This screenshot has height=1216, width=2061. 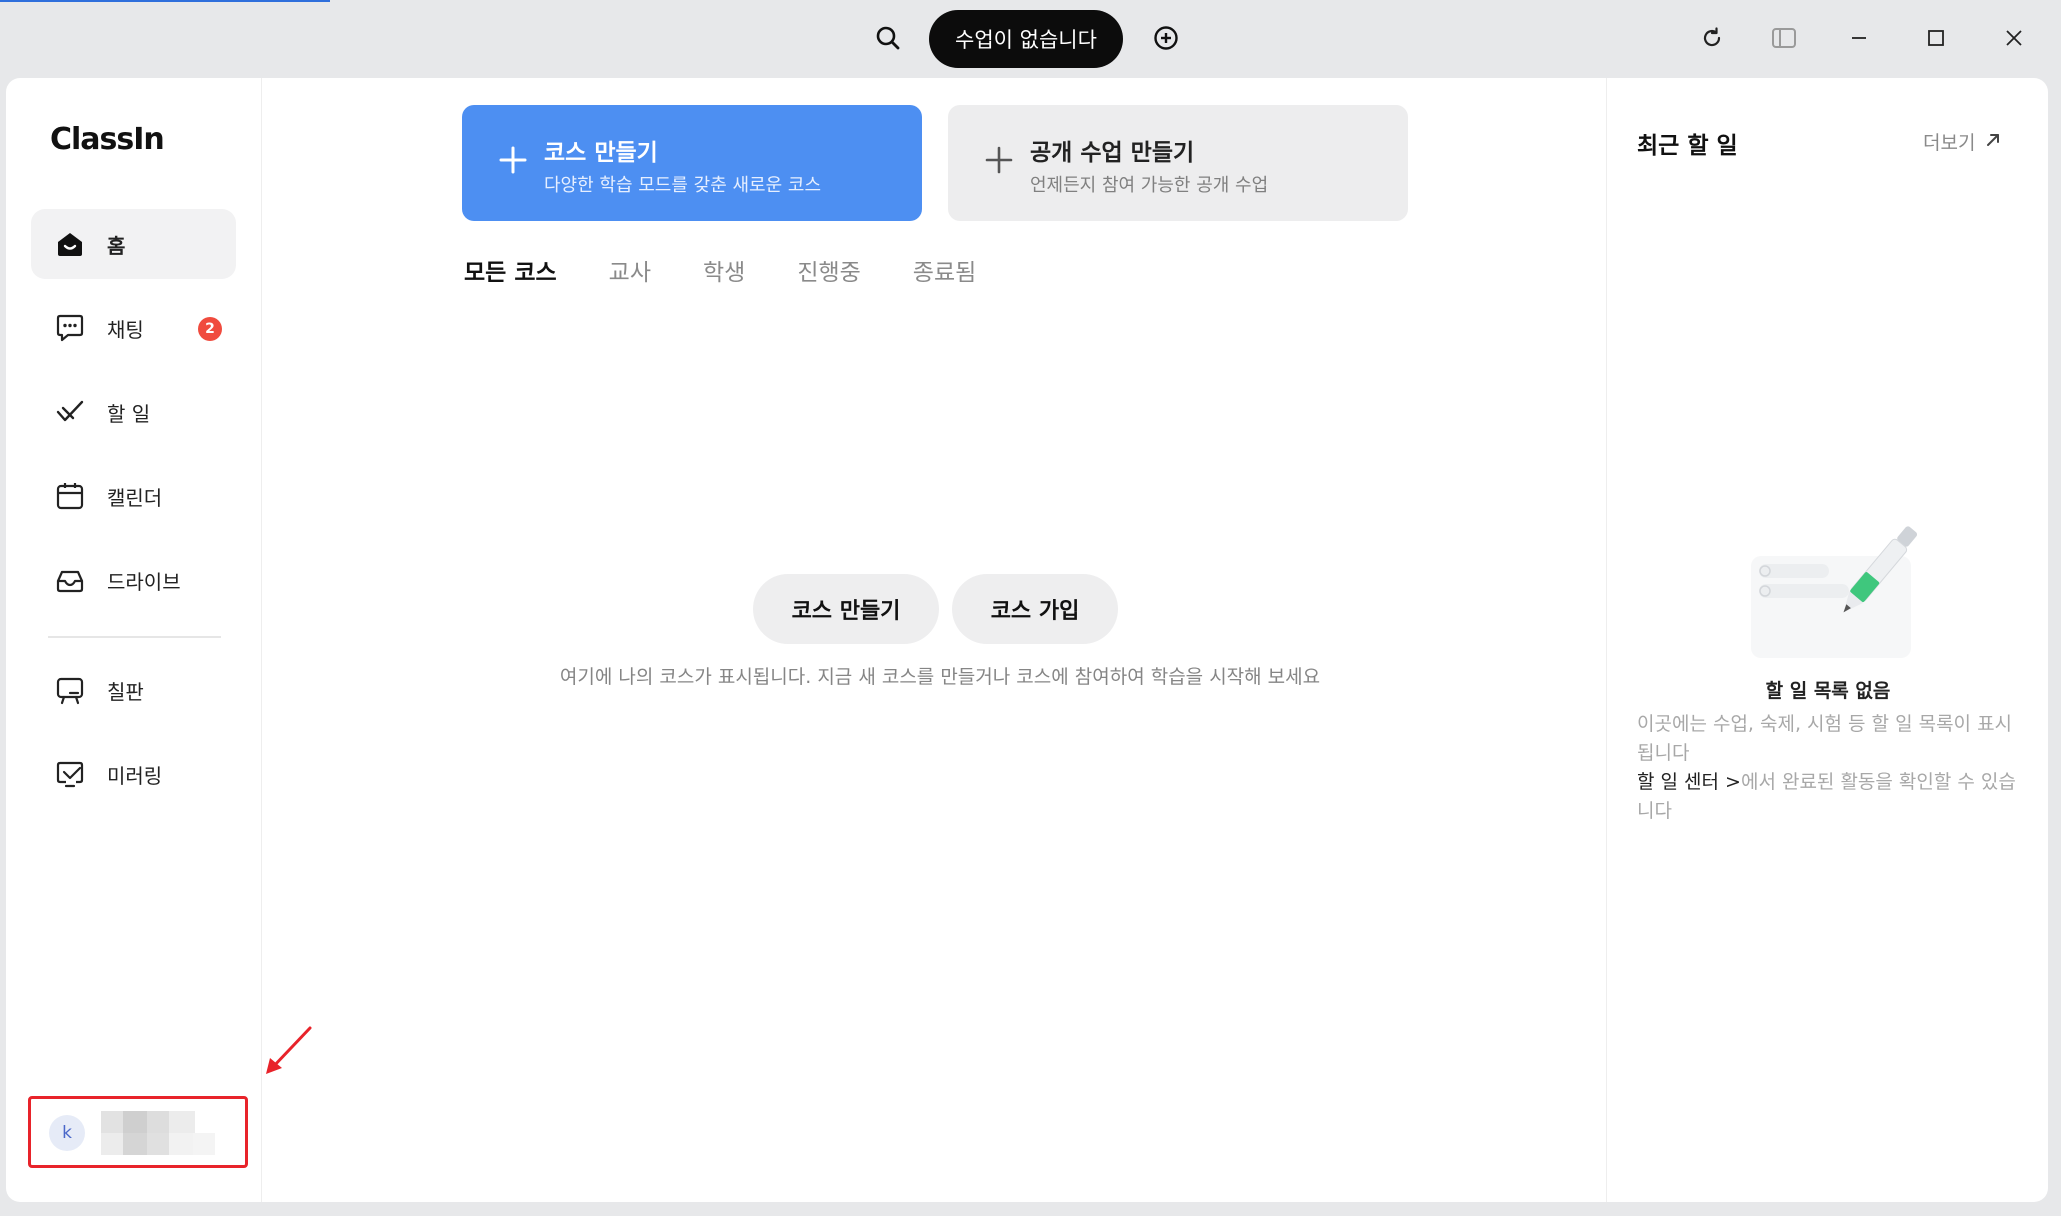 I want to click on recent-todo-title: 최근 할 일, so click(x=1687, y=146).